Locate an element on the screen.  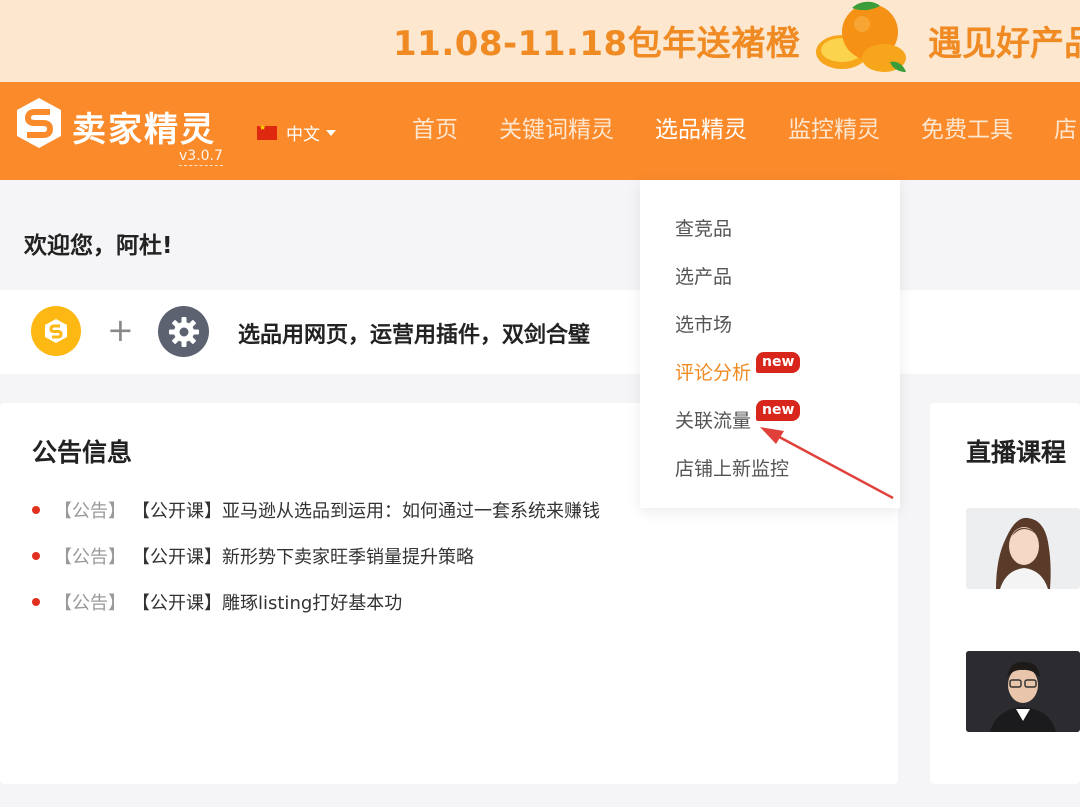
welcome-message: 欢迎您，阿杜! is located at coordinates (98, 246).